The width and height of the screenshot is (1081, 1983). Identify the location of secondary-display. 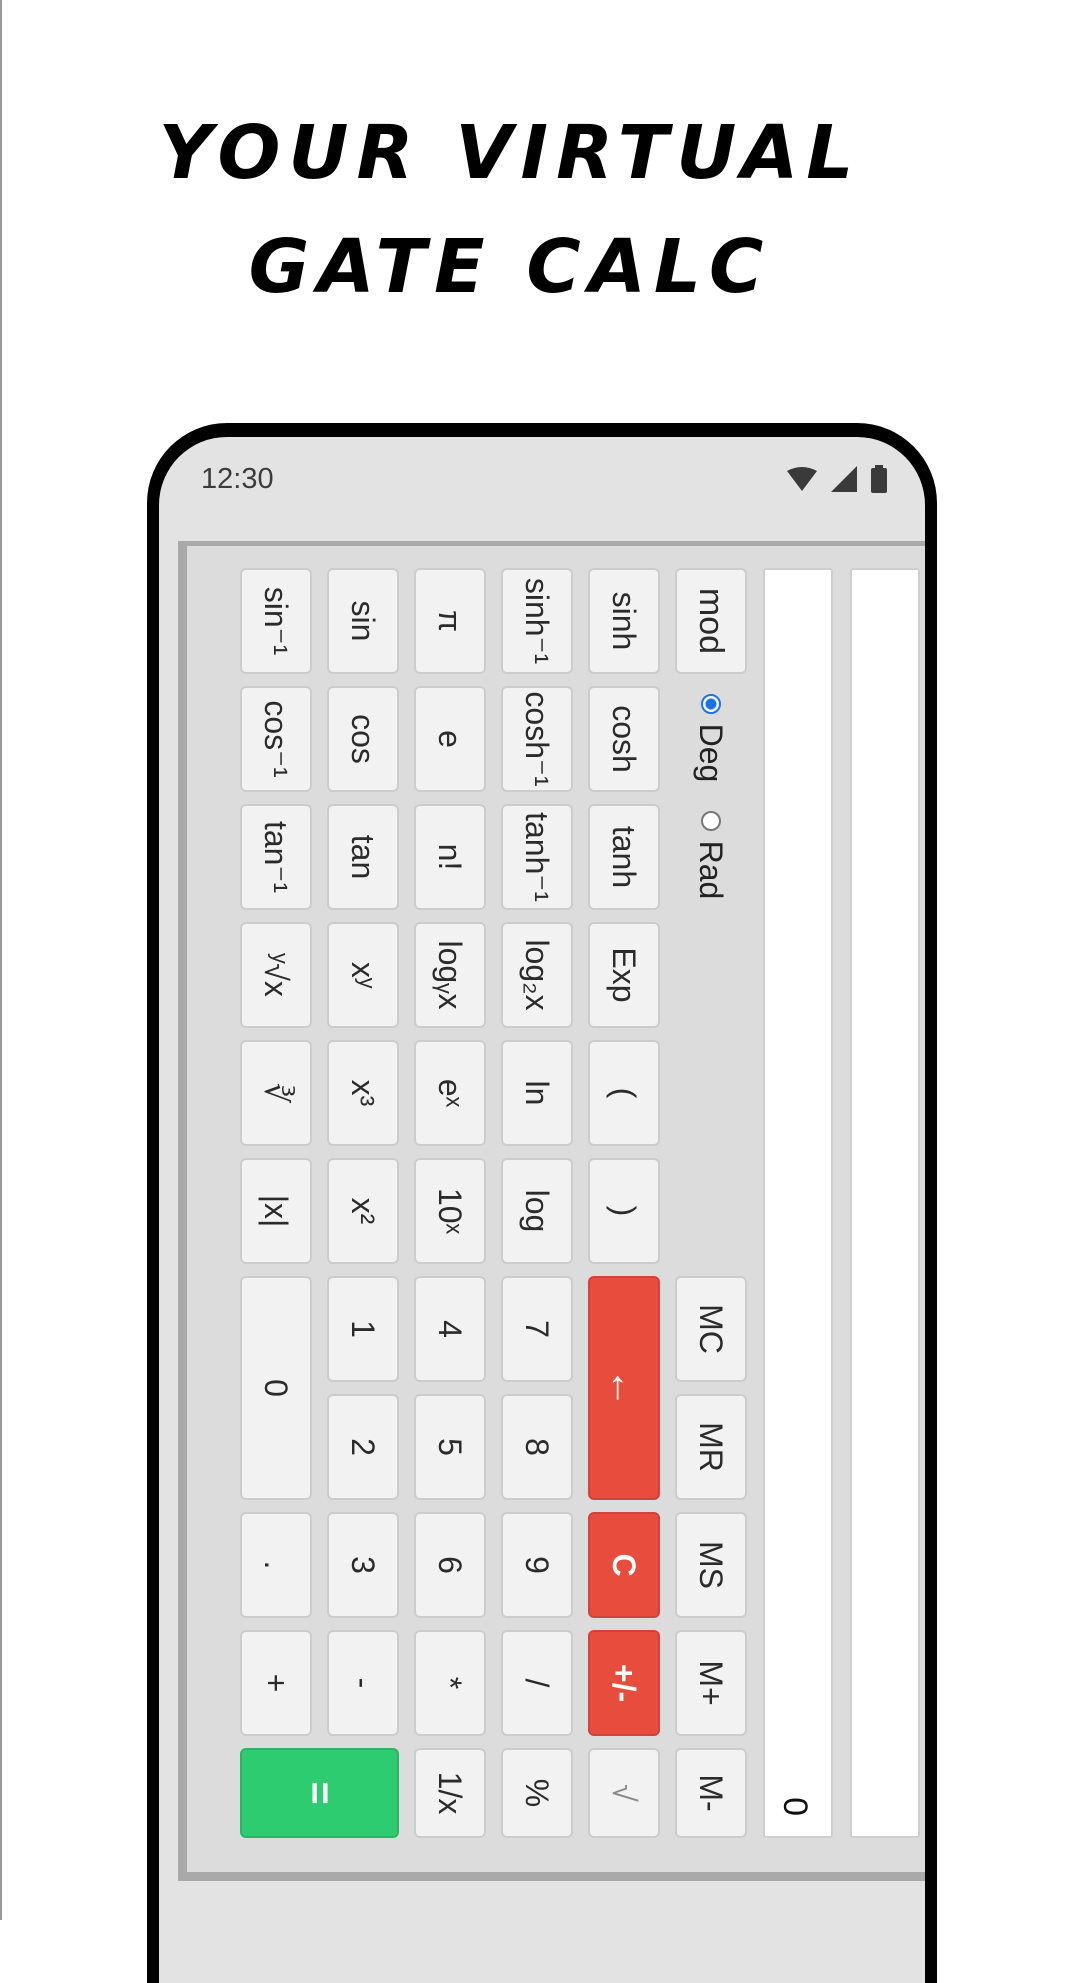
(885, 1203).